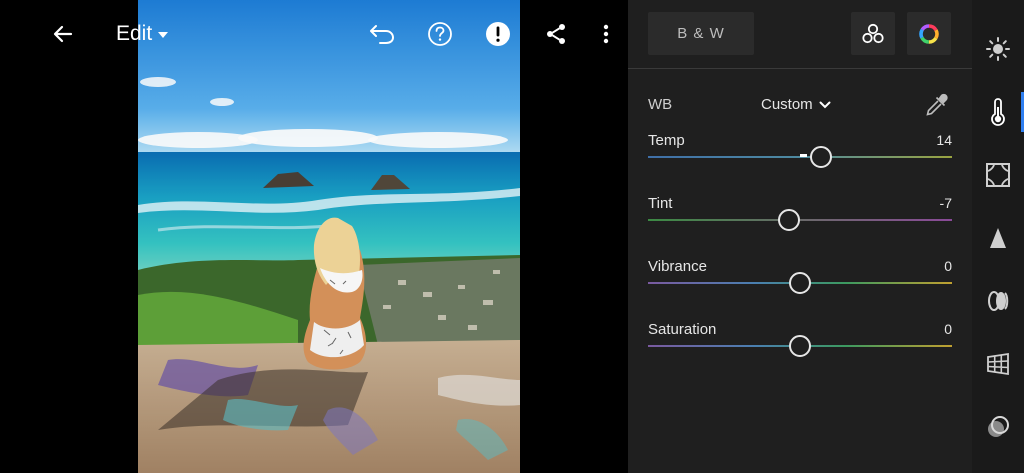 Image resolution: width=1024 pixels, height=473 pixels. I want to click on tint-slider-thumb, so click(789, 220).